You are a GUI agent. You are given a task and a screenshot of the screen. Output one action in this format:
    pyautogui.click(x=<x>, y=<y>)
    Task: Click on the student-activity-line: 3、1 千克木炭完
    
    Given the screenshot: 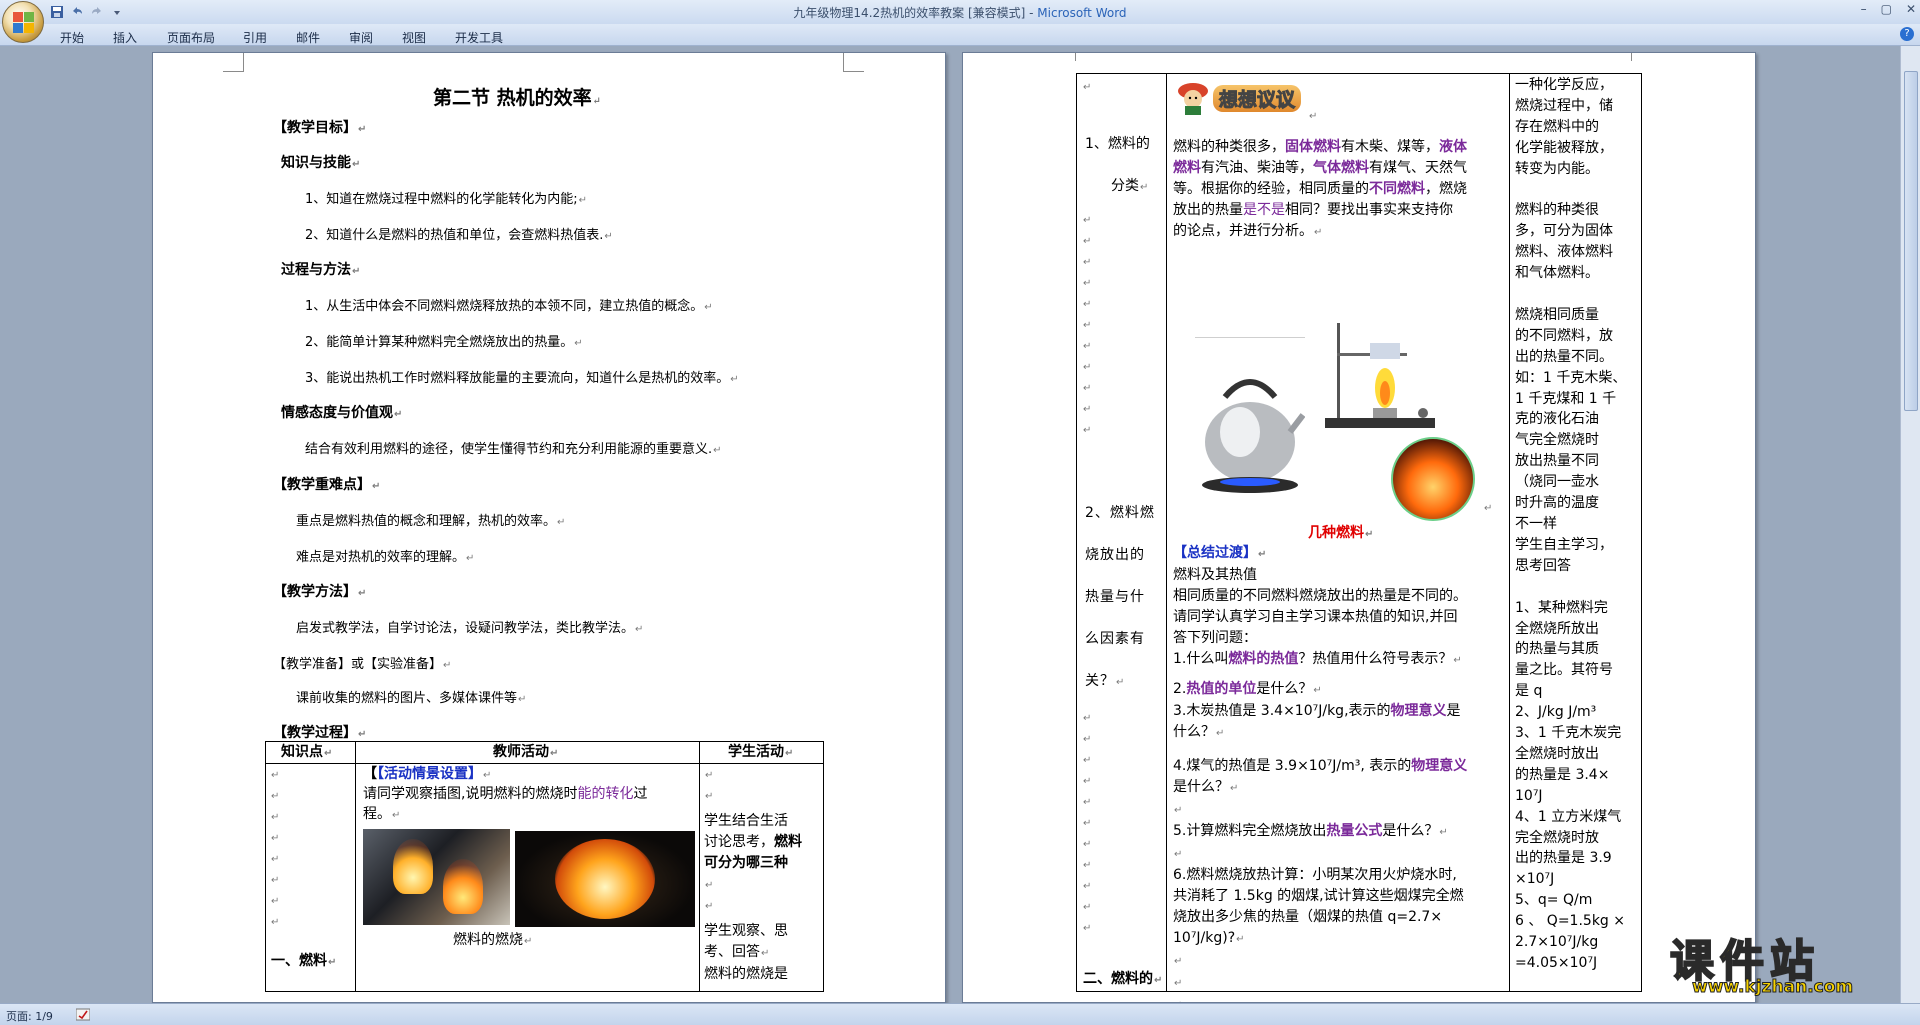 What is the action you would take?
    pyautogui.click(x=1568, y=733)
    